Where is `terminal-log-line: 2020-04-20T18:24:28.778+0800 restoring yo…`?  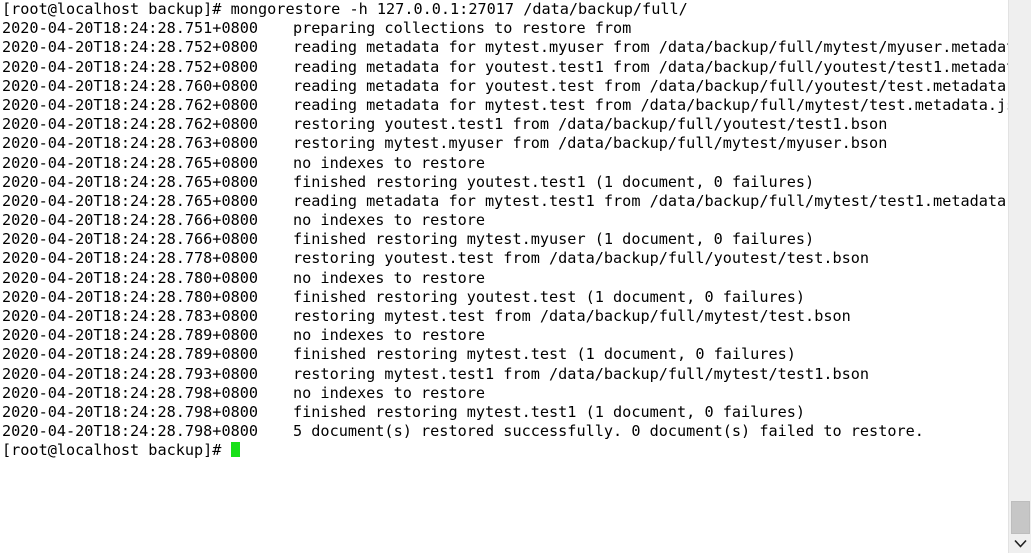
terminal-log-line: 2020-04-20T18:24:28.778+0800 restoring yo… is located at coordinates (505, 258).